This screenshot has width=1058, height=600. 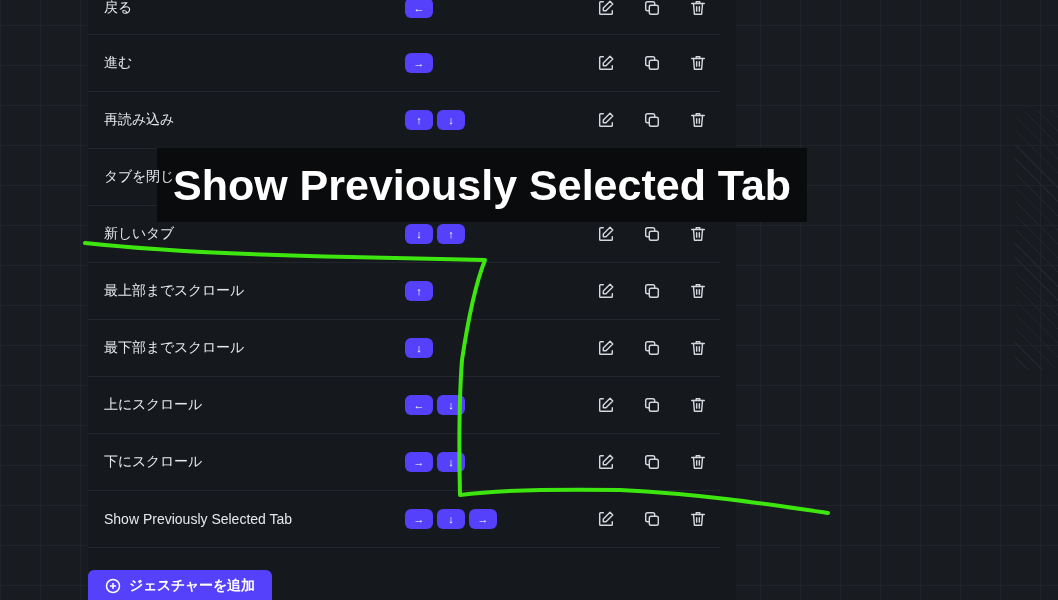 What do you see at coordinates (153, 462) in the screenshot?
I see `gesture-name: 下にスクロール` at bounding box center [153, 462].